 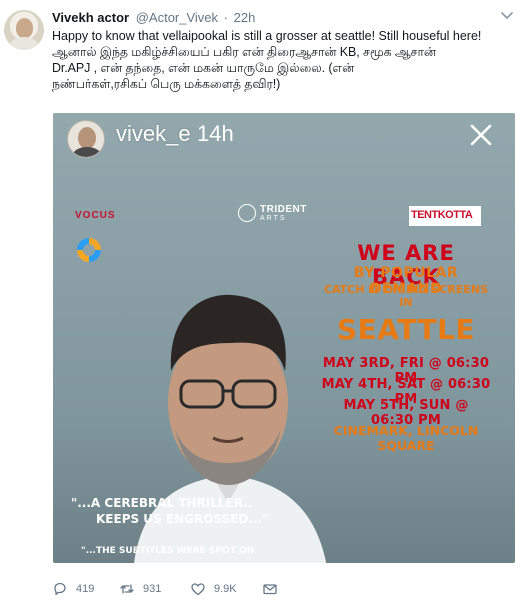 I want to click on envelope-icon, so click(x=270, y=589).